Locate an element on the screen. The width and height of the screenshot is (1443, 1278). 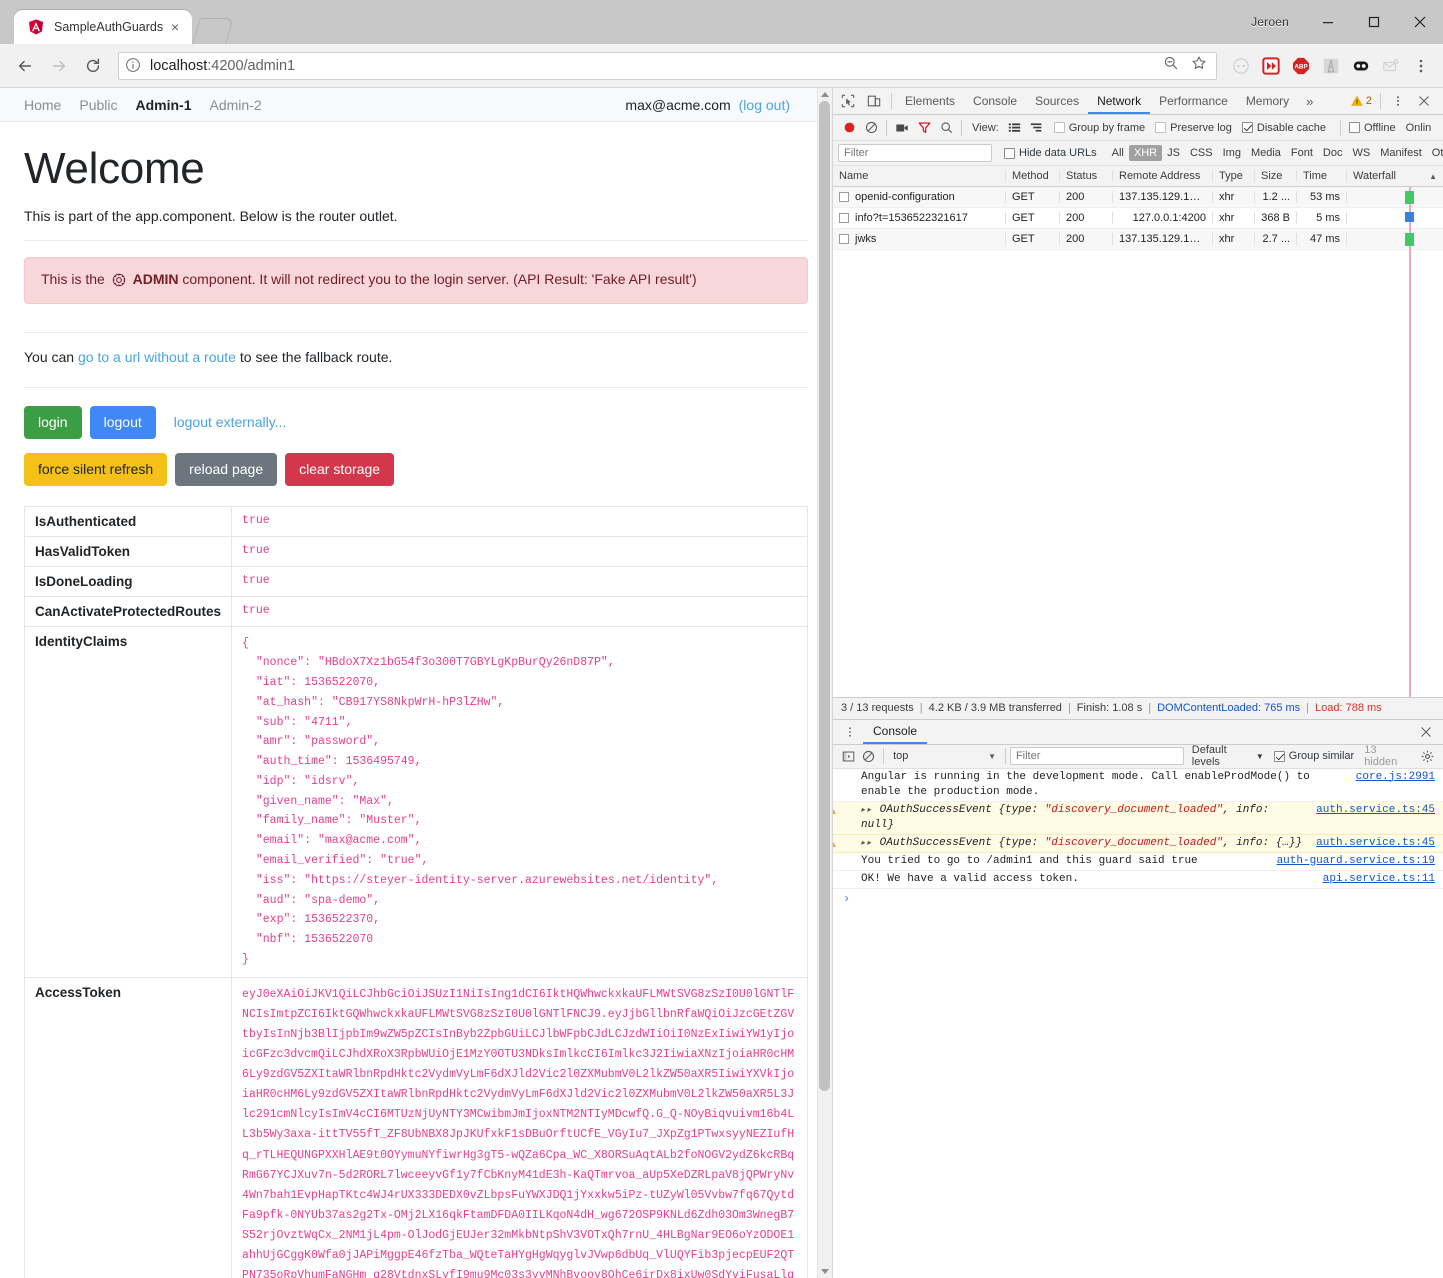
back-icon is located at coordinates (25, 66).